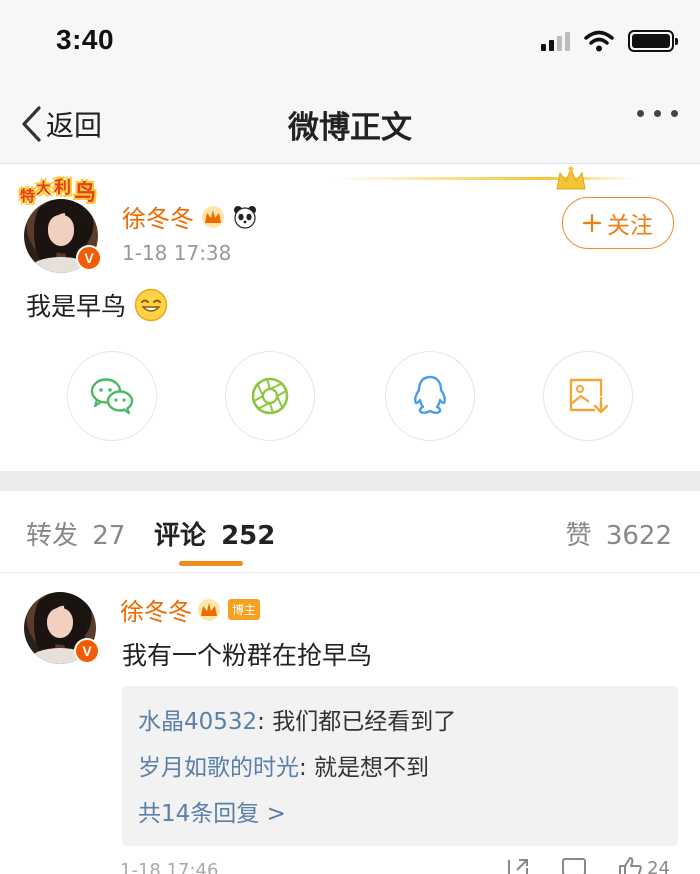  I want to click on comment-like-count: 24, so click(658, 865).